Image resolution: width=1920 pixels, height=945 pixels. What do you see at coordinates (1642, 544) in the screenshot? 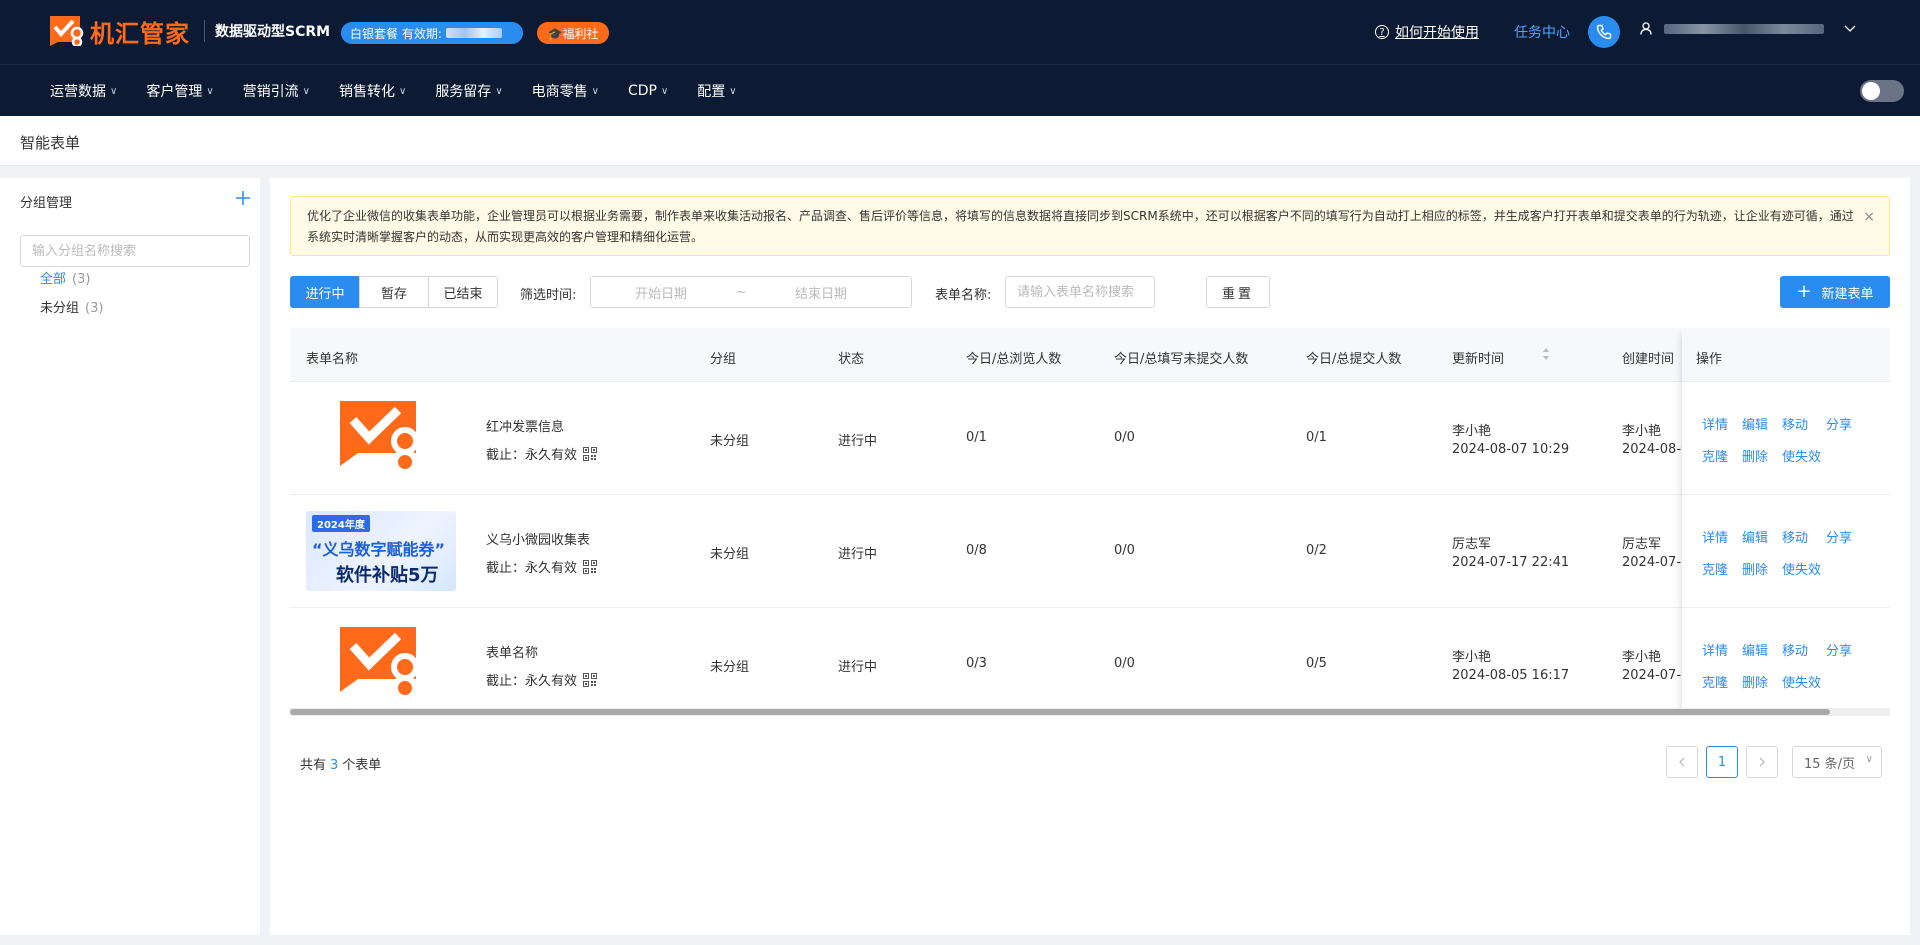
I see `created-by: 厉志军` at bounding box center [1642, 544].